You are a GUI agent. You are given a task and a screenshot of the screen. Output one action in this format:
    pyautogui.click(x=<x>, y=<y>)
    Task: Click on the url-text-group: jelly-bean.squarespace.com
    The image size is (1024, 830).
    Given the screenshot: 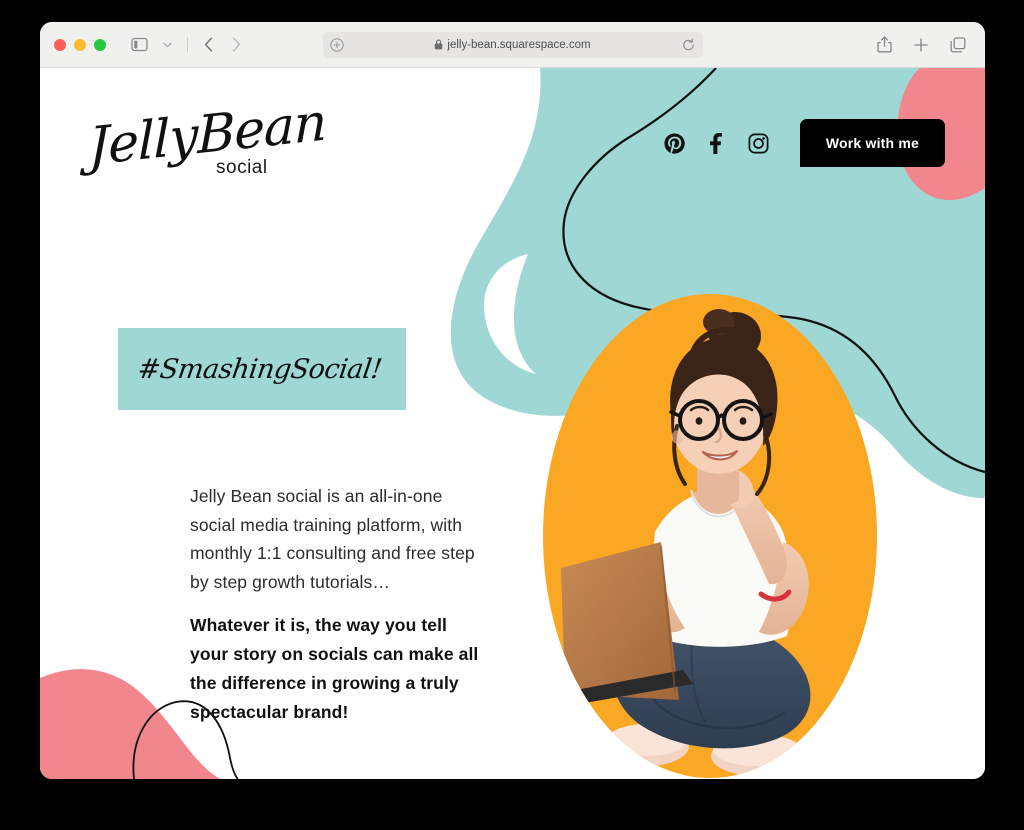 What is the action you would take?
    pyautogui.click(x=512, y=44)
    